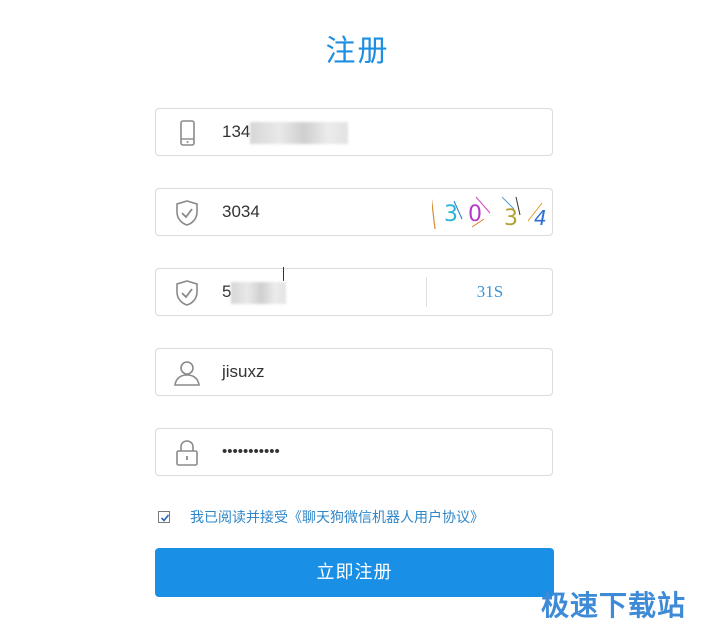  I want to click on username-field: jisuxz, so click(354, 372).